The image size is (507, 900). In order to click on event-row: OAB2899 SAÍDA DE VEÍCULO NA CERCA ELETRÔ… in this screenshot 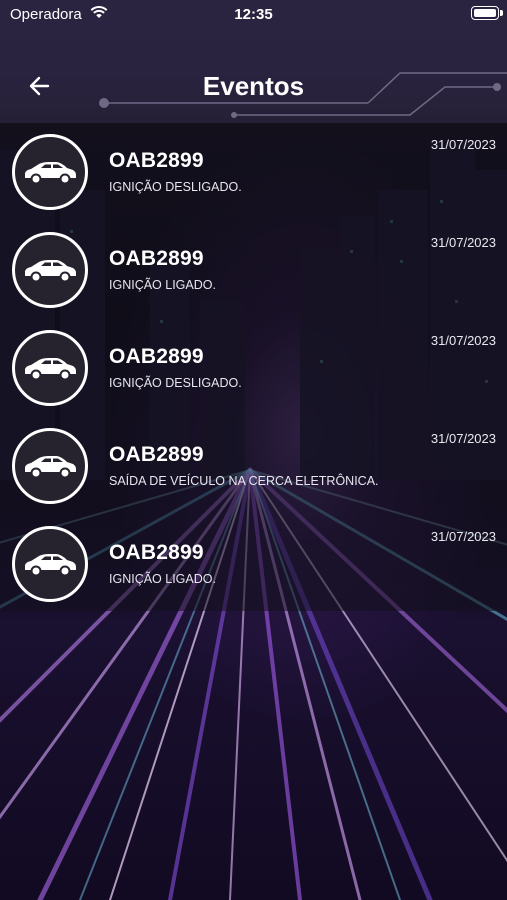, I will do `click(253, 466)`.